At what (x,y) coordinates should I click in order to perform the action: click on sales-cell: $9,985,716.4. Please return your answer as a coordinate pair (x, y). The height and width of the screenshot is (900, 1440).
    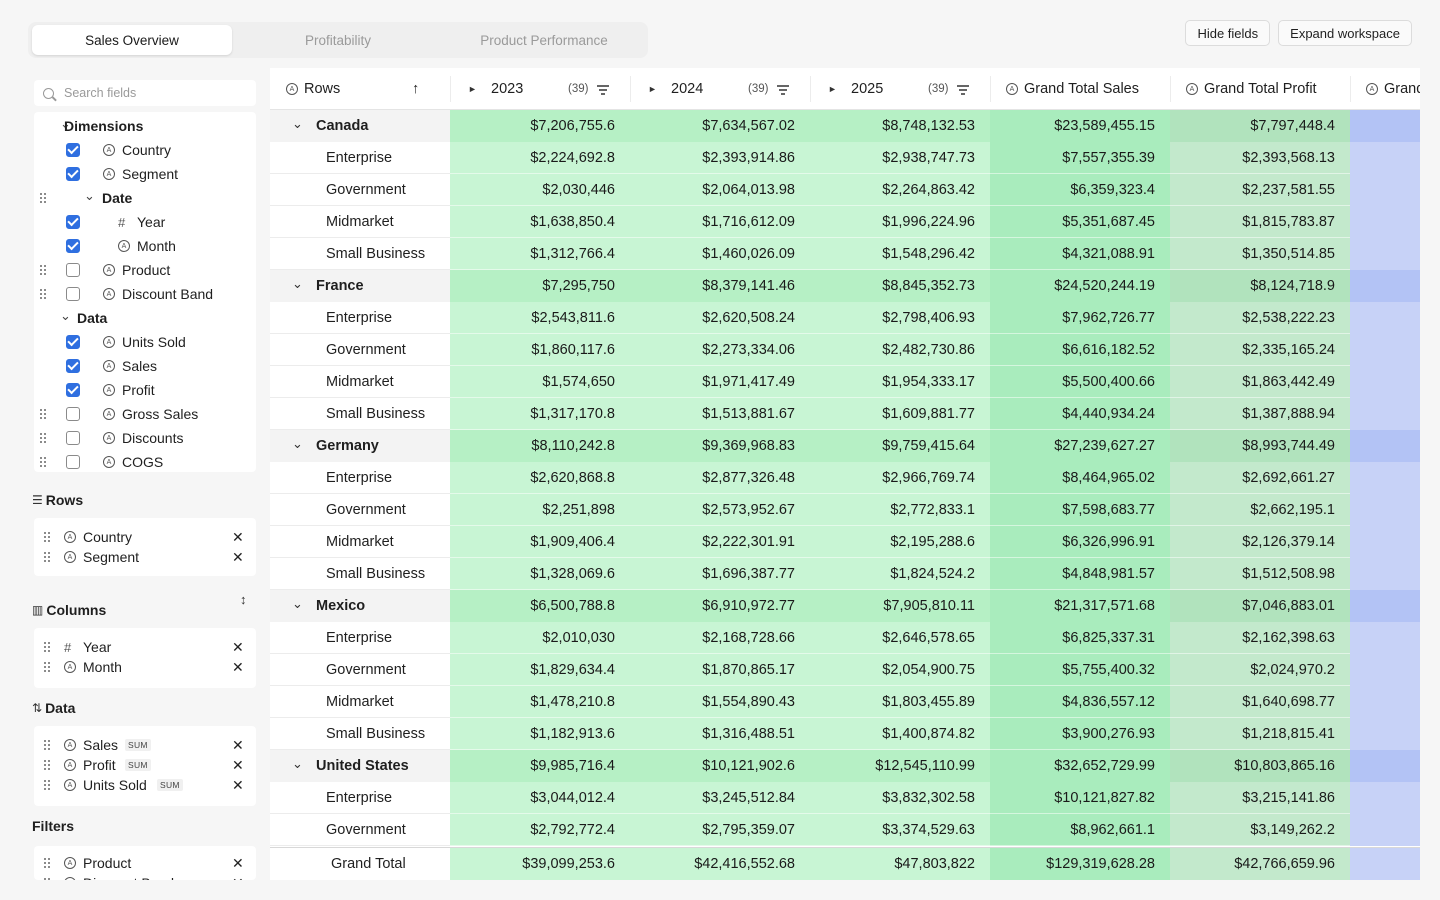
    Looking at the image, I should click on (540, 766).